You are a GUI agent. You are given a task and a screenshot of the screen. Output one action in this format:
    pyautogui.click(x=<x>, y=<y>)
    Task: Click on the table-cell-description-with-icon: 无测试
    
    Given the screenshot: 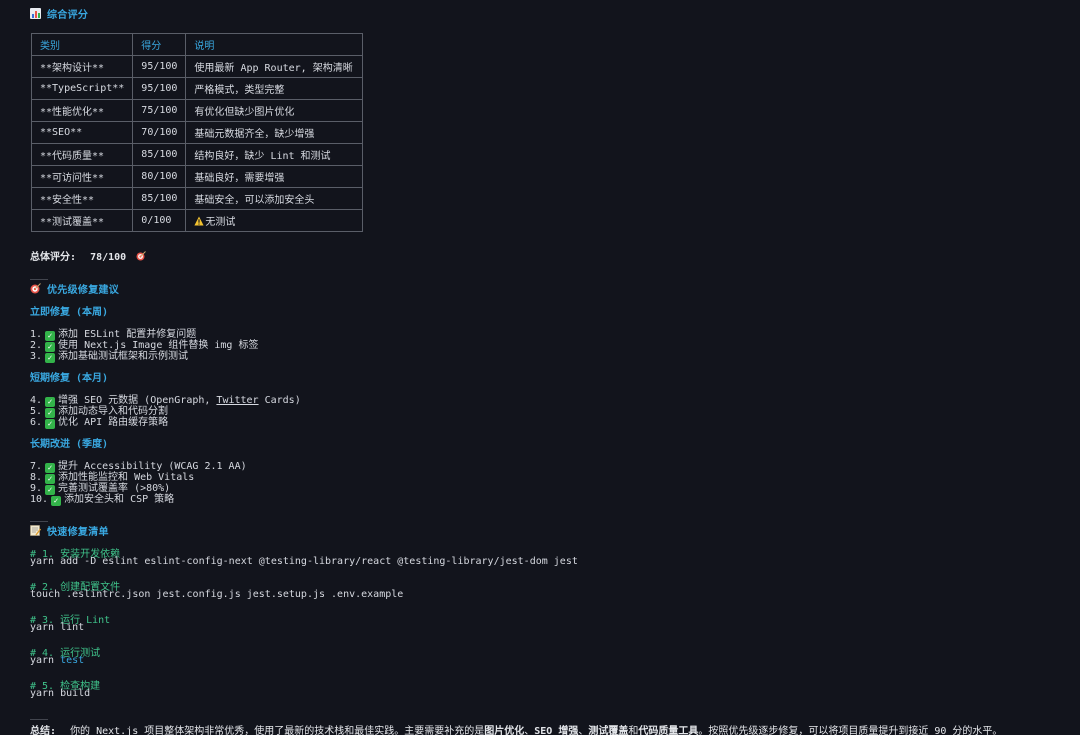 What is the action you would take?
    pyautogui.click(x=274, y=220)
    